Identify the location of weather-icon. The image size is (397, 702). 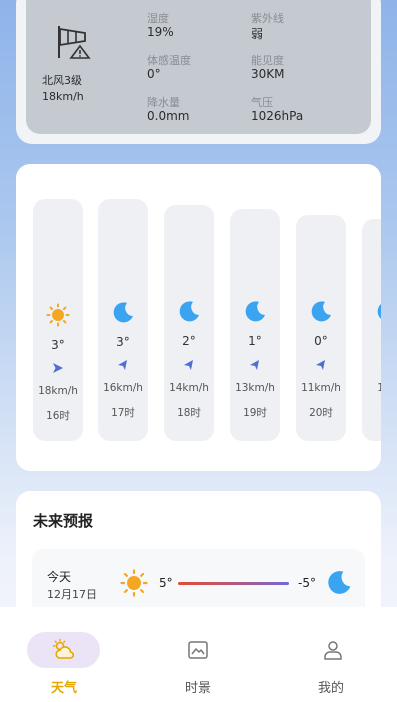
(63, 648).